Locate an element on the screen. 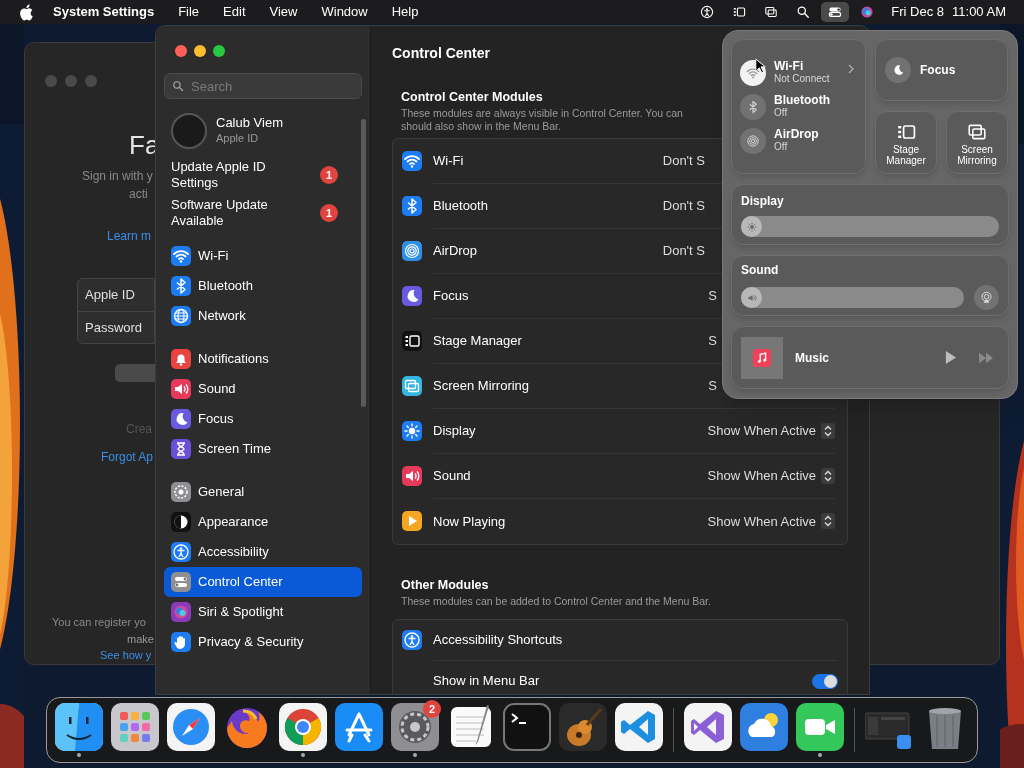 The width and height of the screenshot is (1024, 768). app-name-menu: System Settings is located at coordinates (104, 12).